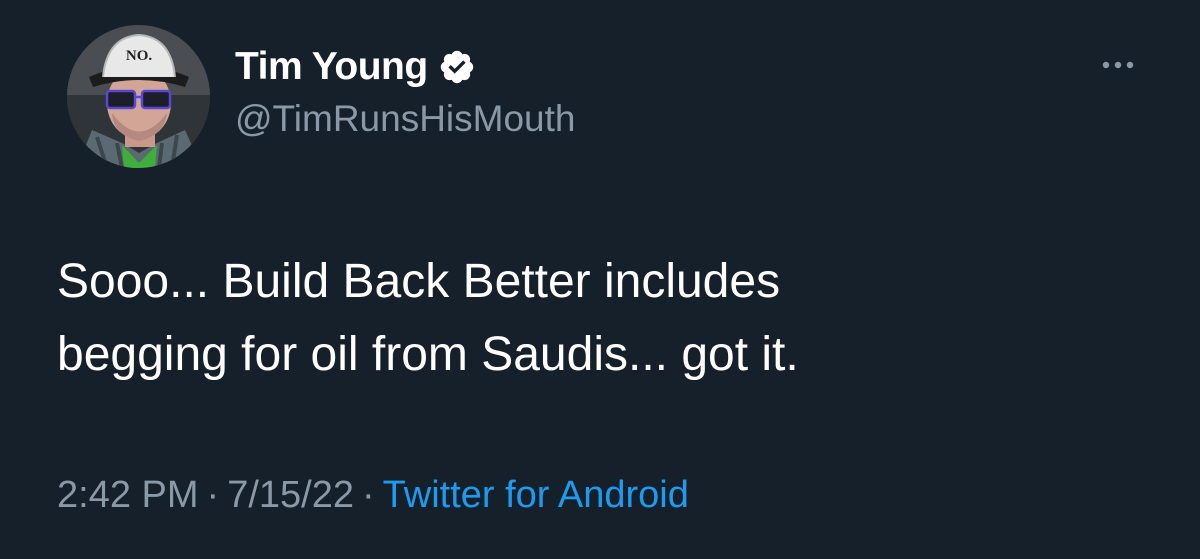 This screenshot has width=1200, height=559. What do you see at coordinates (139, 56) in the screenshot?
I see `hat-text: NO.` at bounding box center [139, 56].